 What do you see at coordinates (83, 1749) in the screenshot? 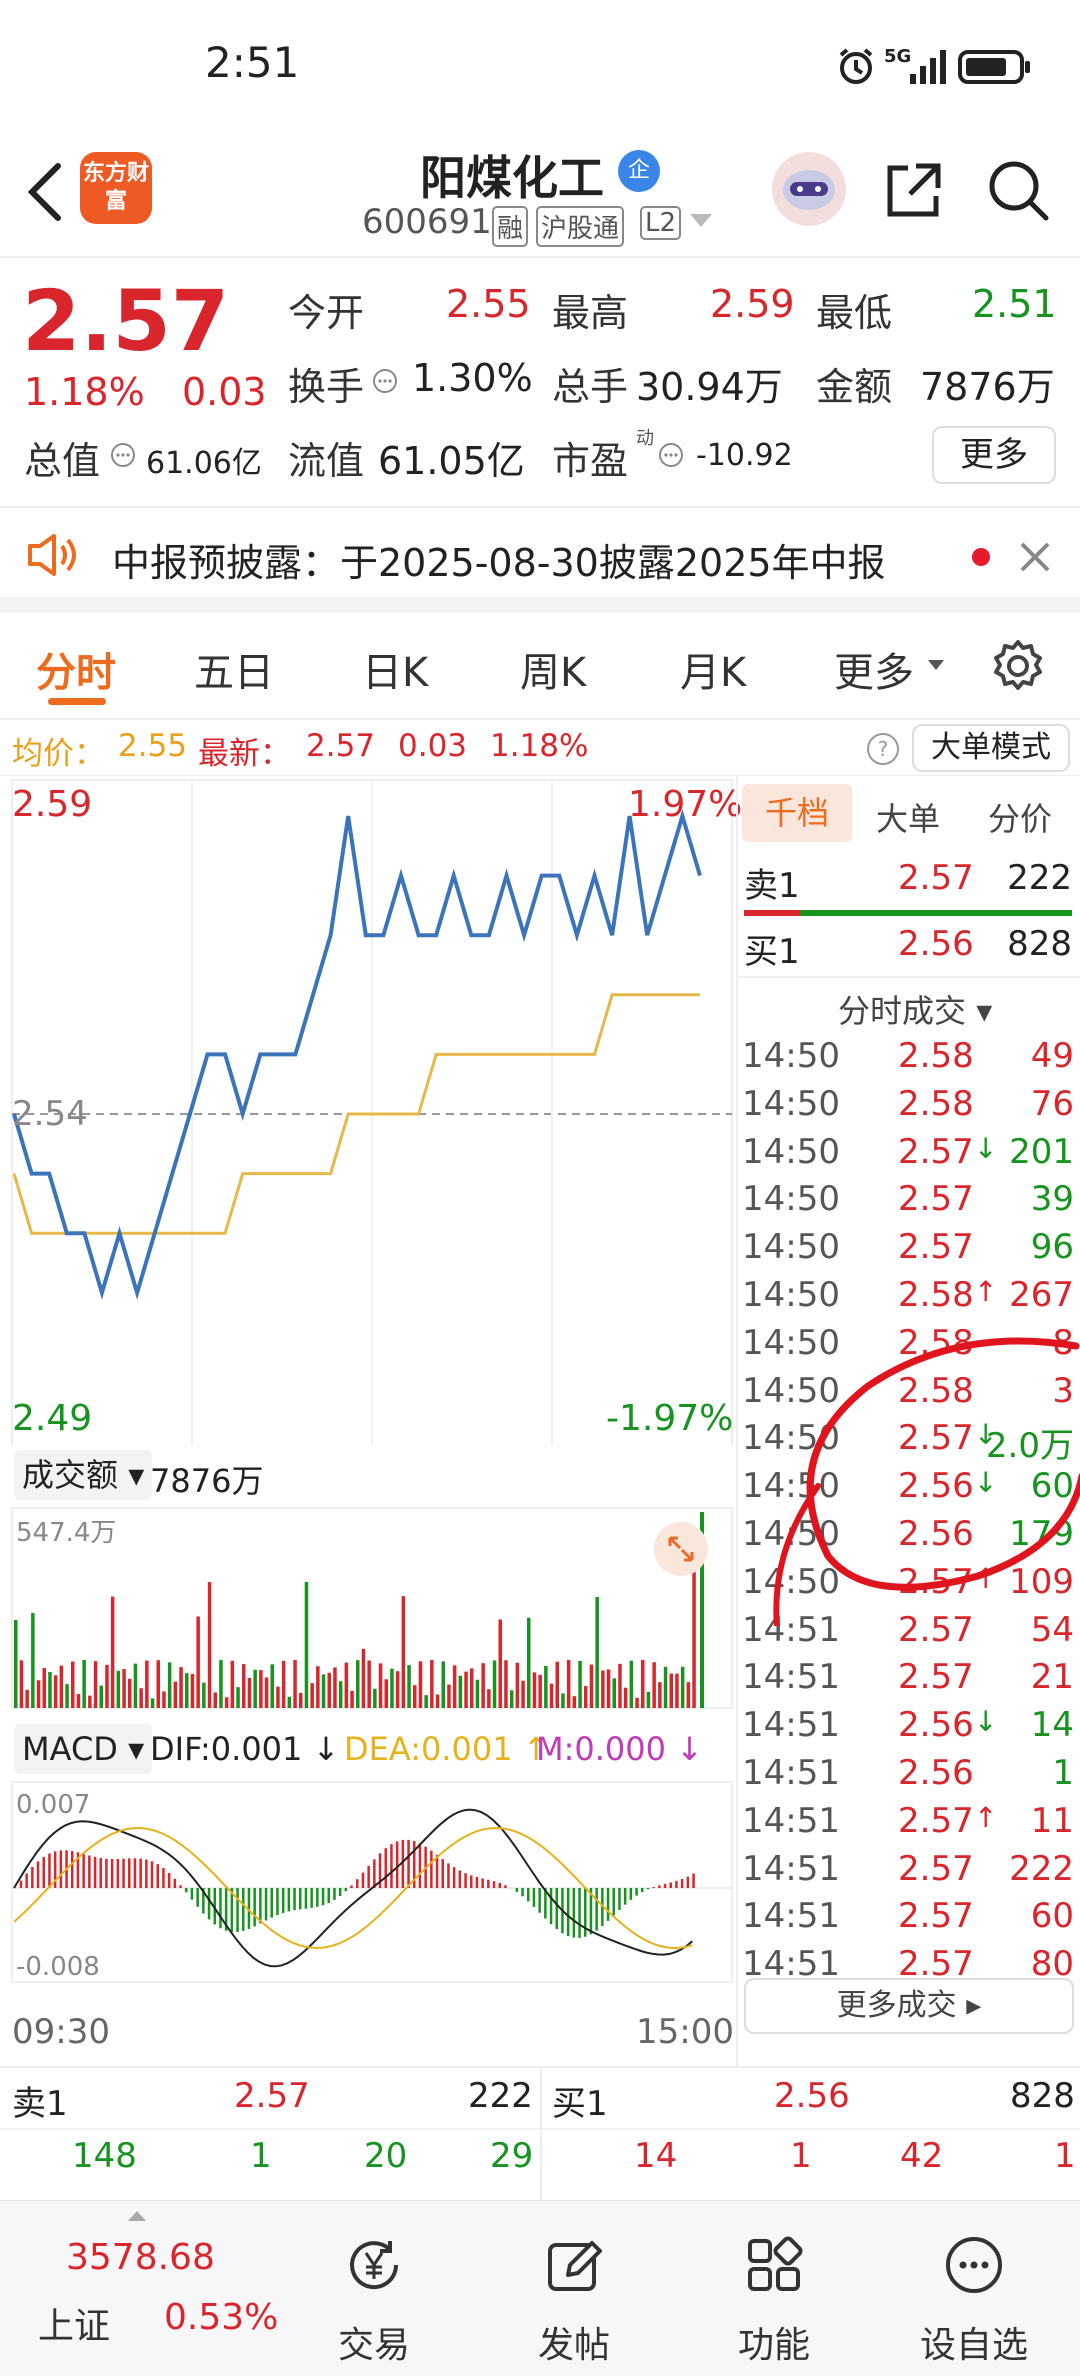
I see `macd-selector: MACD ▾` at bounding box center [83, 1749].